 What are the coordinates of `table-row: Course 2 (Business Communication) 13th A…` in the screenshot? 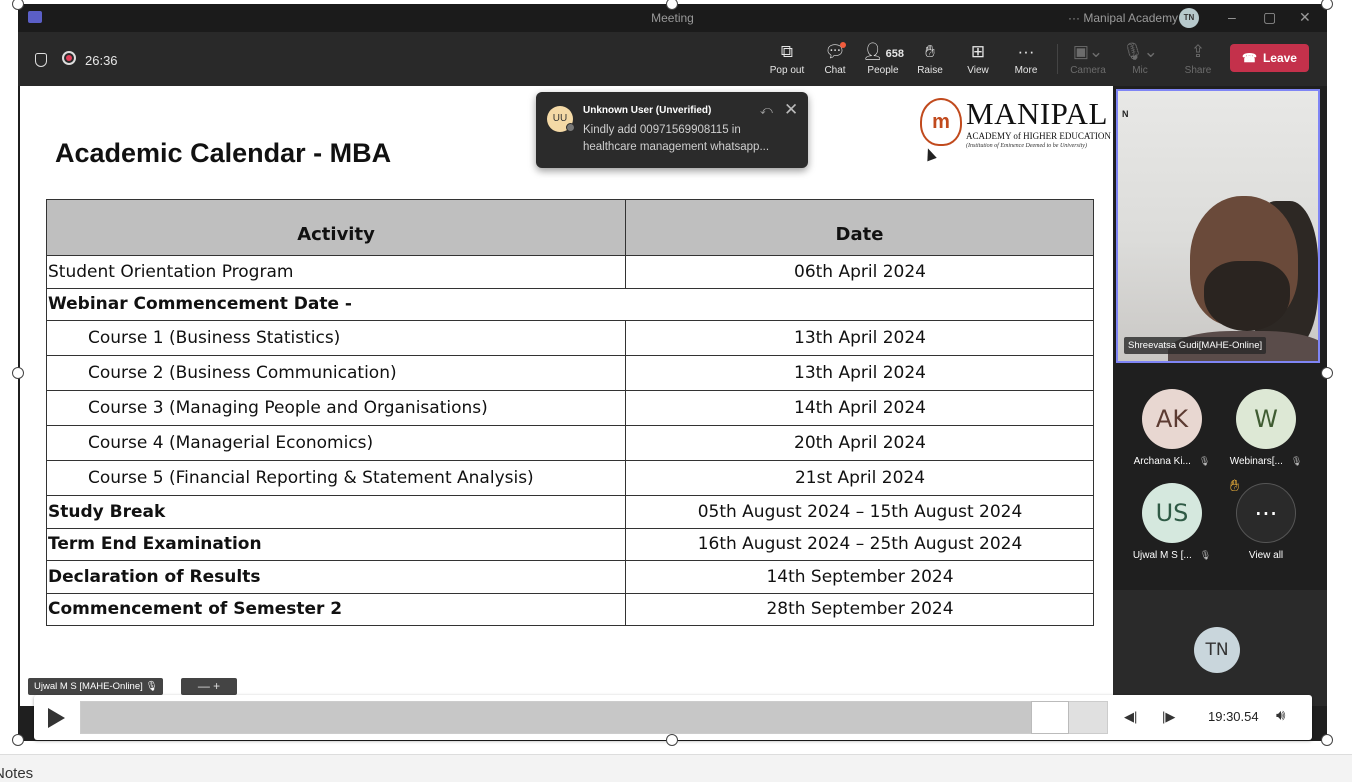 It's located at (570, 373).